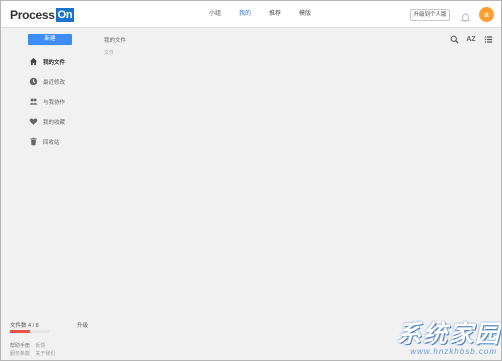 This screenshot has height=361, width=502. I want to click on service-terms-link: 服务条款, so click(20, 354).